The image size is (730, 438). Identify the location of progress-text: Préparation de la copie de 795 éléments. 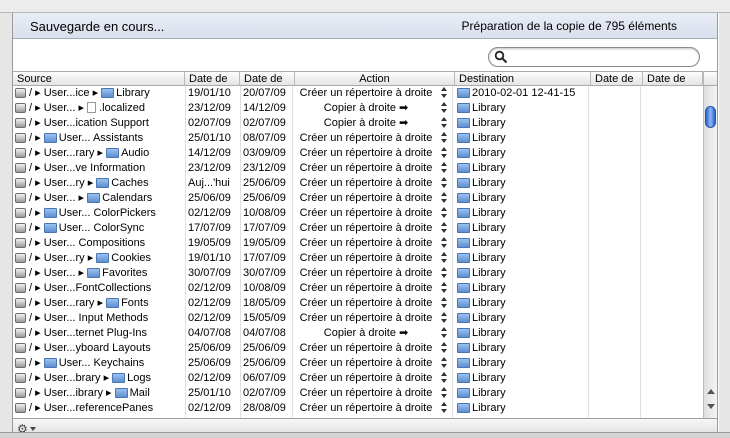
(569, 26).